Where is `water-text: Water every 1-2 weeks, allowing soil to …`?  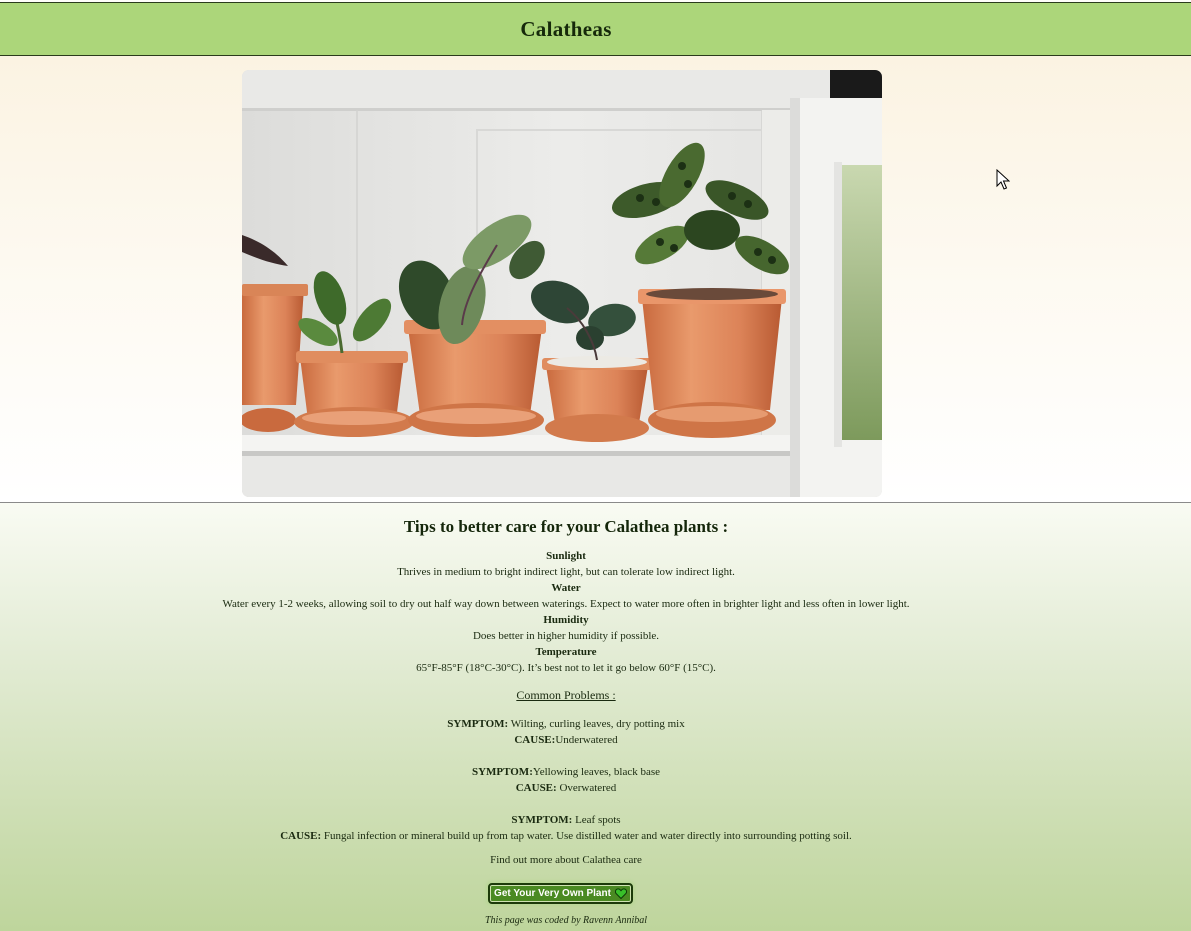
water-text: Water every 1-2 weeks, allowing soil to … is located at coordinates (566, 604).